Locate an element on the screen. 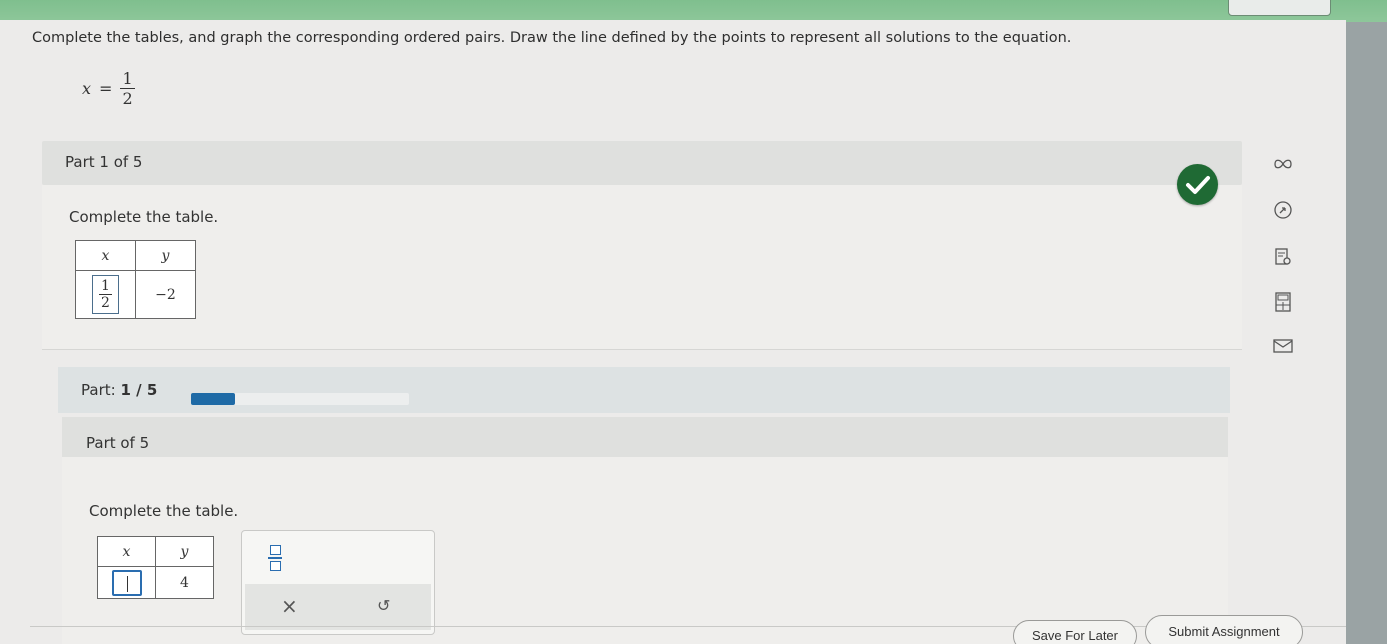 This screenshot has height=644, width=1387. x-input is located at coordinates (126, 582).